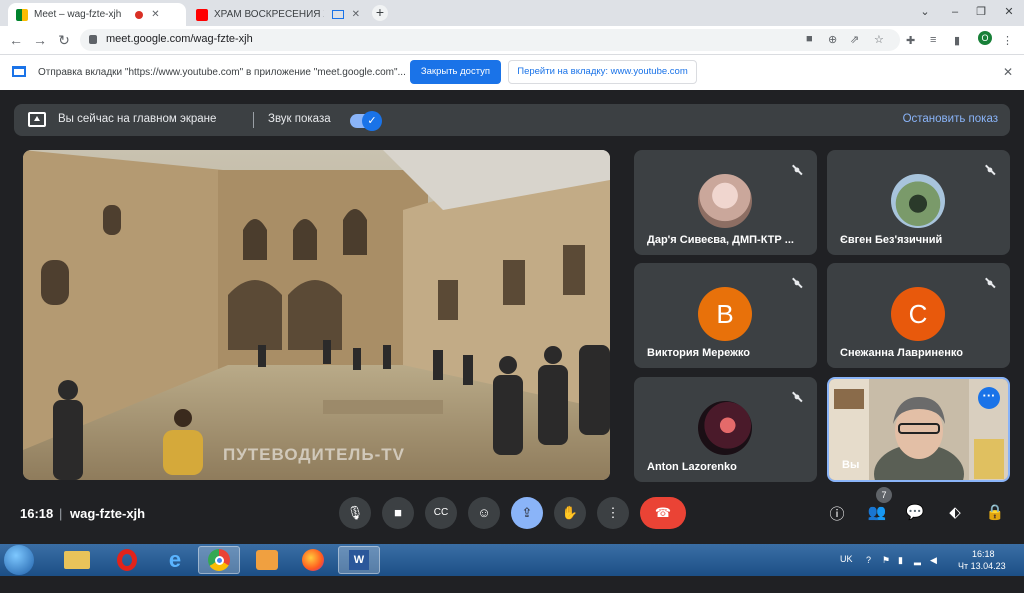 The width and height of the screenshot is (1024, 593). I want to click on language-indicator: UK, so click(846, 570).